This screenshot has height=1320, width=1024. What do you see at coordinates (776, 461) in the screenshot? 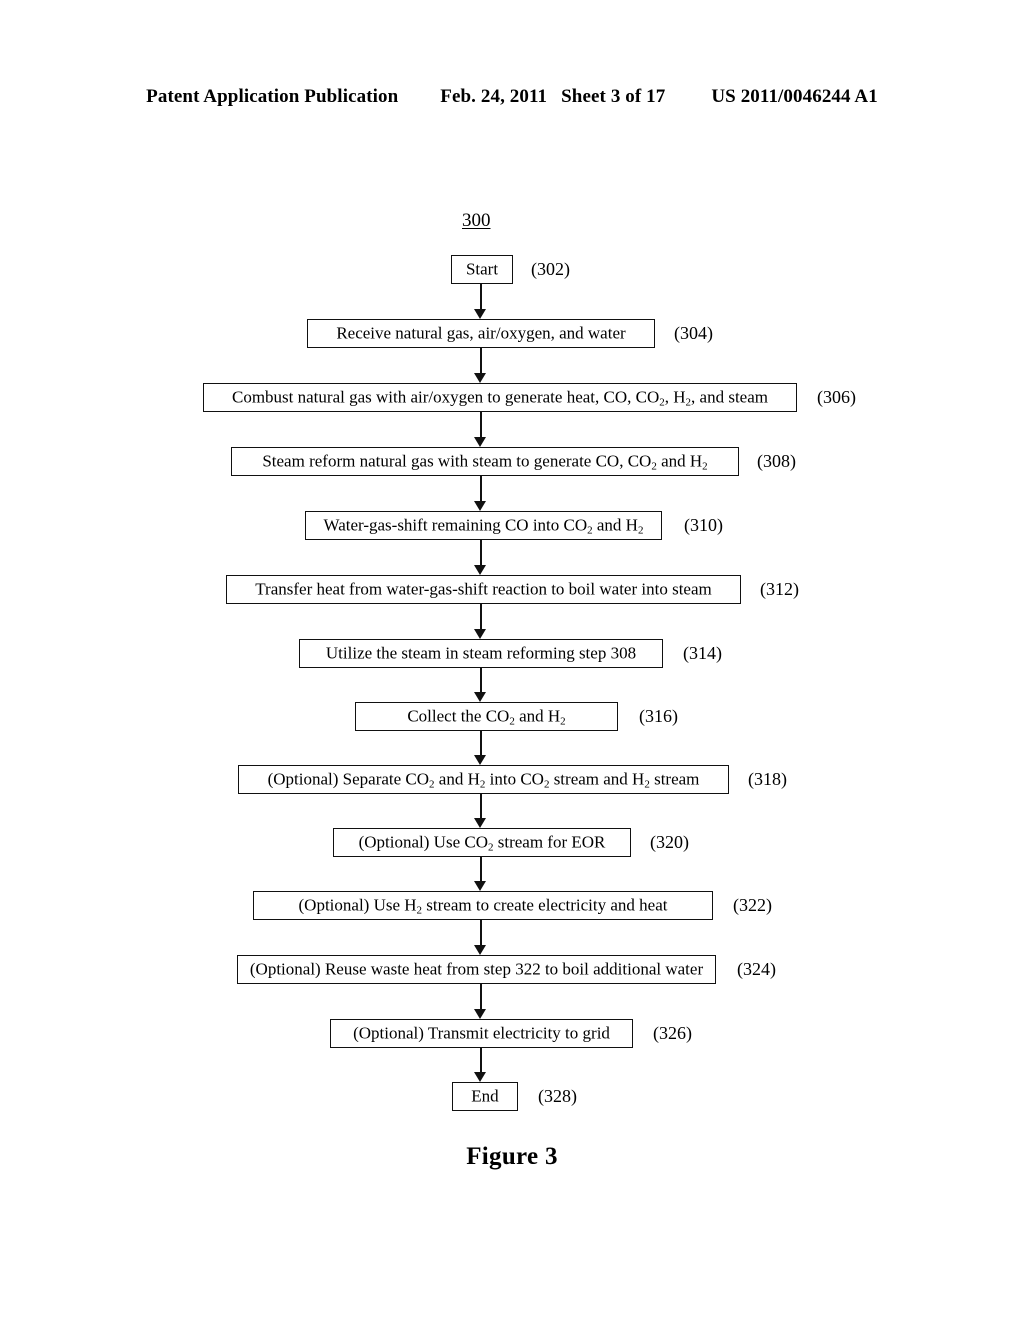
I see `reference-numeral-s308: (308)` at bounding box center [776, 461].